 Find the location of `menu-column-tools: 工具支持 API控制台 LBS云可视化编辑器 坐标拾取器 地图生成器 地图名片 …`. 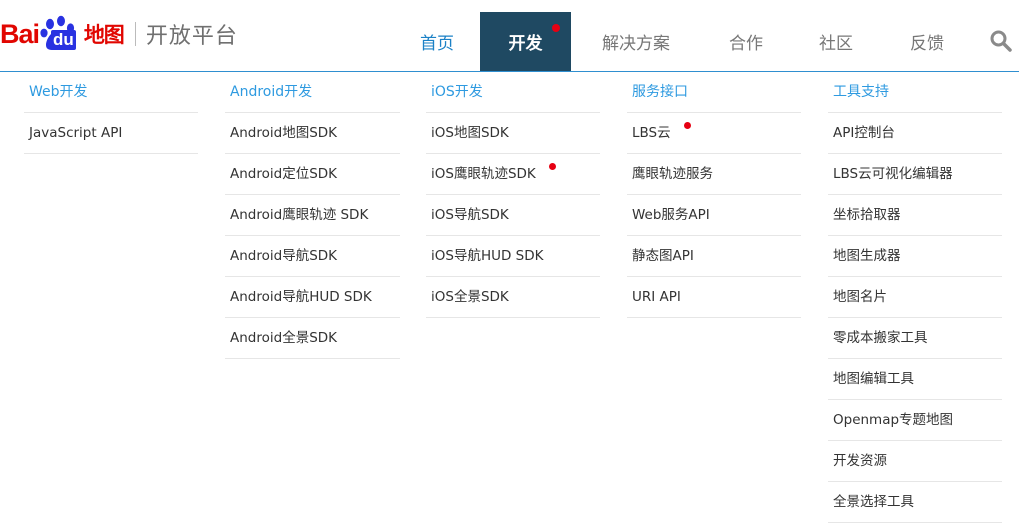

menu-column-tools: 工具支持 API控制台 LBS云可视化编辑器 坐标拾取器 地图生成器 地图名片 … is located at coordinates (915, 297).